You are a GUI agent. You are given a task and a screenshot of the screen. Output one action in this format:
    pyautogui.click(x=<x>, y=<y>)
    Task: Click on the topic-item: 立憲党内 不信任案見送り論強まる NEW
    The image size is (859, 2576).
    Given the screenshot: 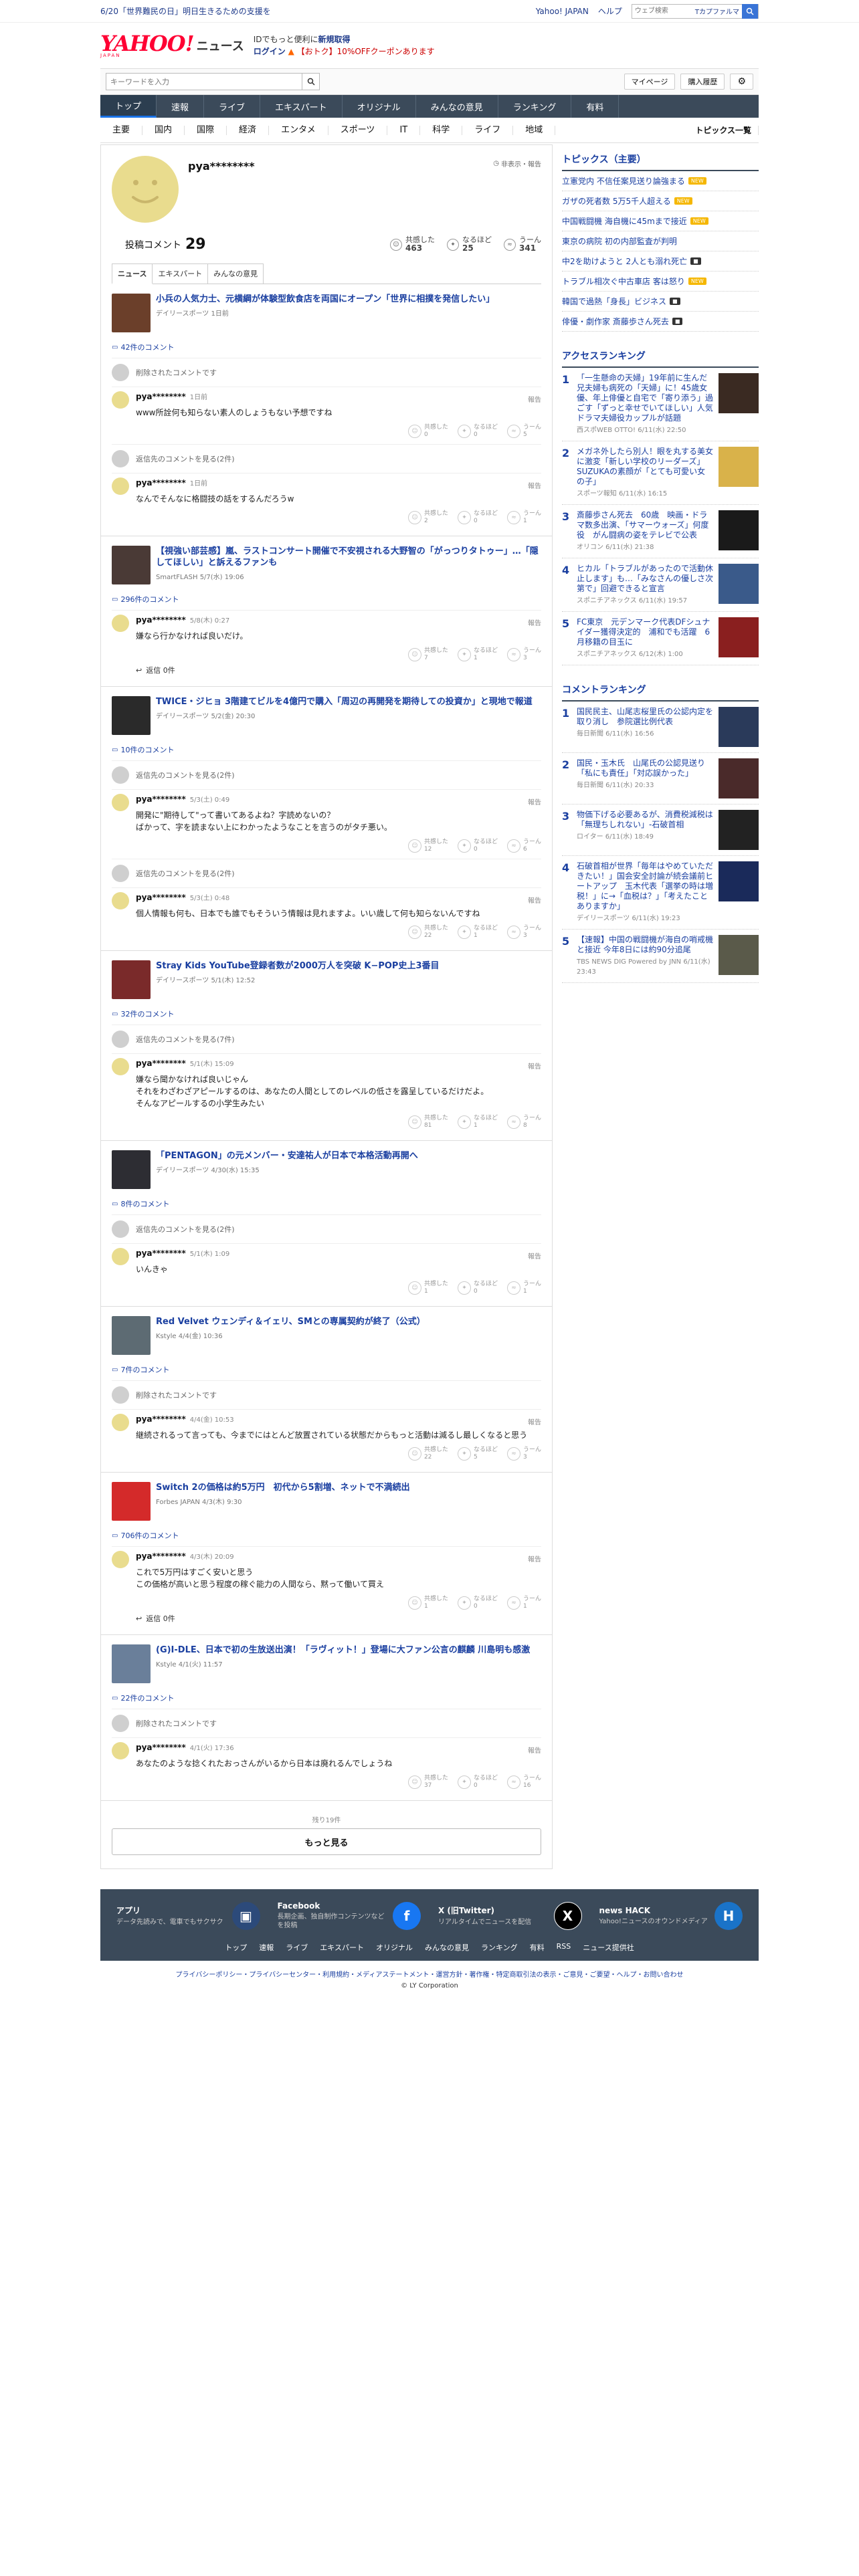 What is the action you would take?
    pyautogui.click(x=660, y=181)
    